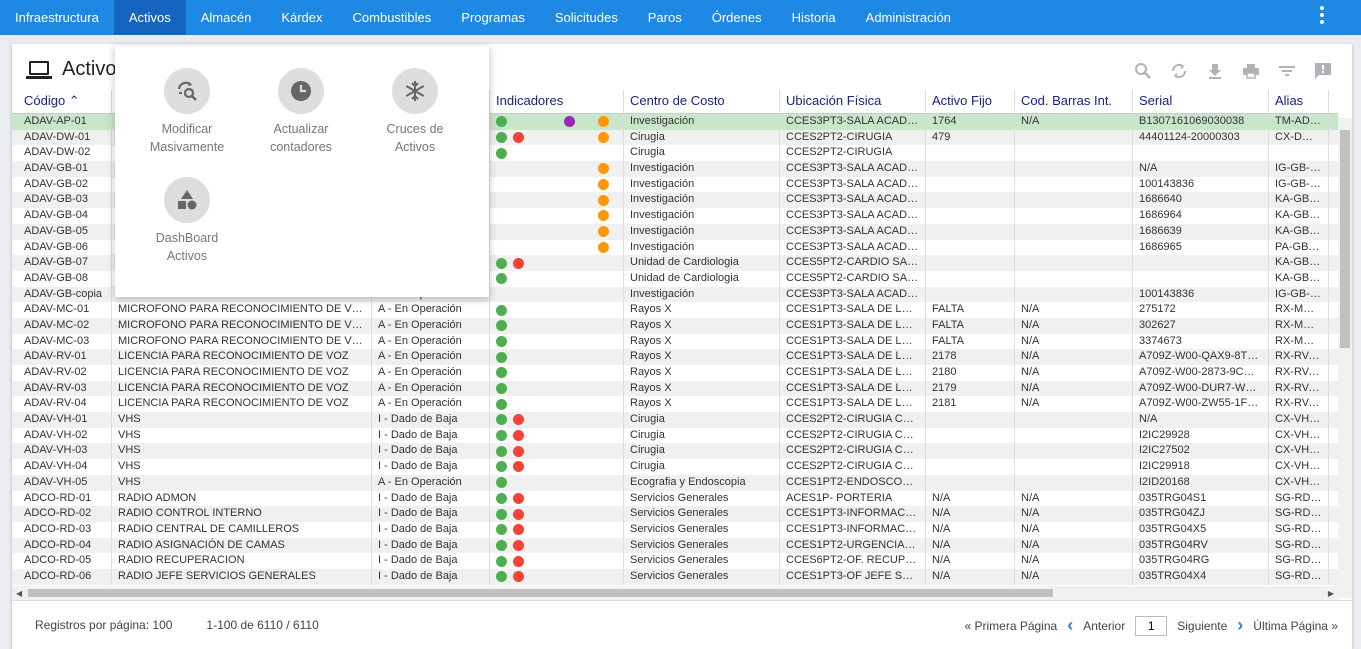 The image size is (1361, 649). Describe the element at coordinates (187, 112) in the screenshot. I see `modify-bulk-menu-item: Modificar Masivamente` at that location.